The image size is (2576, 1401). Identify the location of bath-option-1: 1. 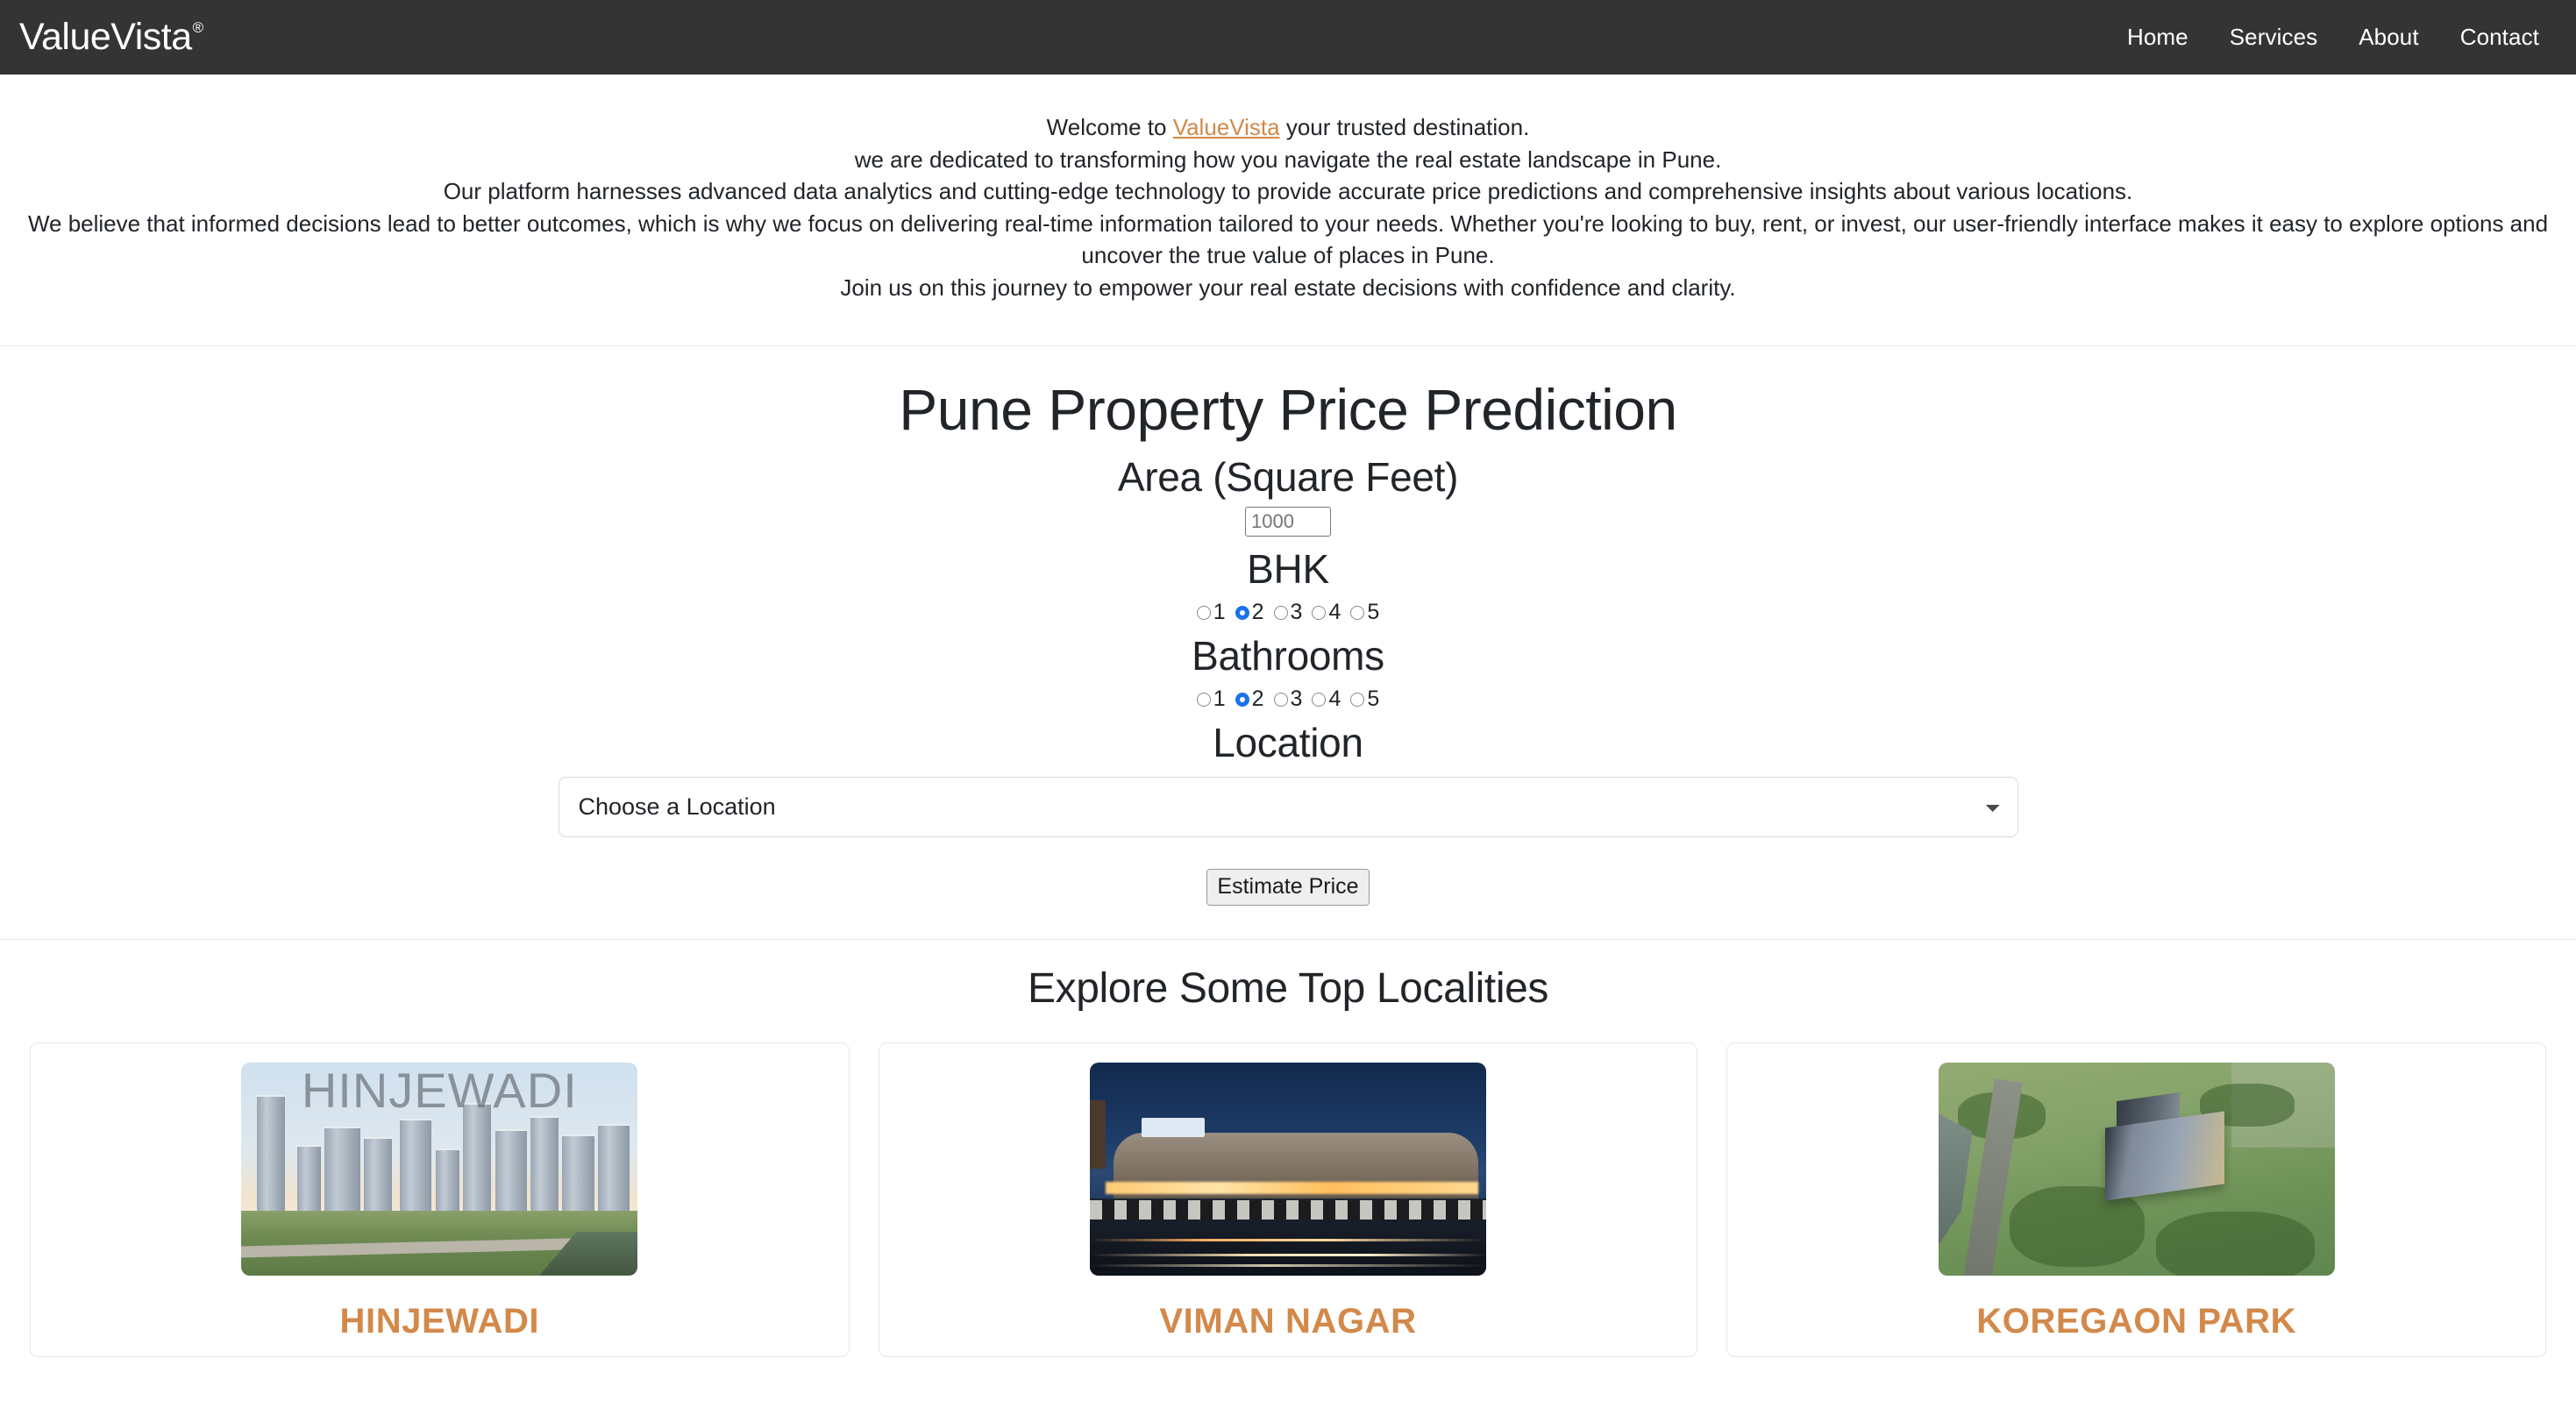
(1211, 699).